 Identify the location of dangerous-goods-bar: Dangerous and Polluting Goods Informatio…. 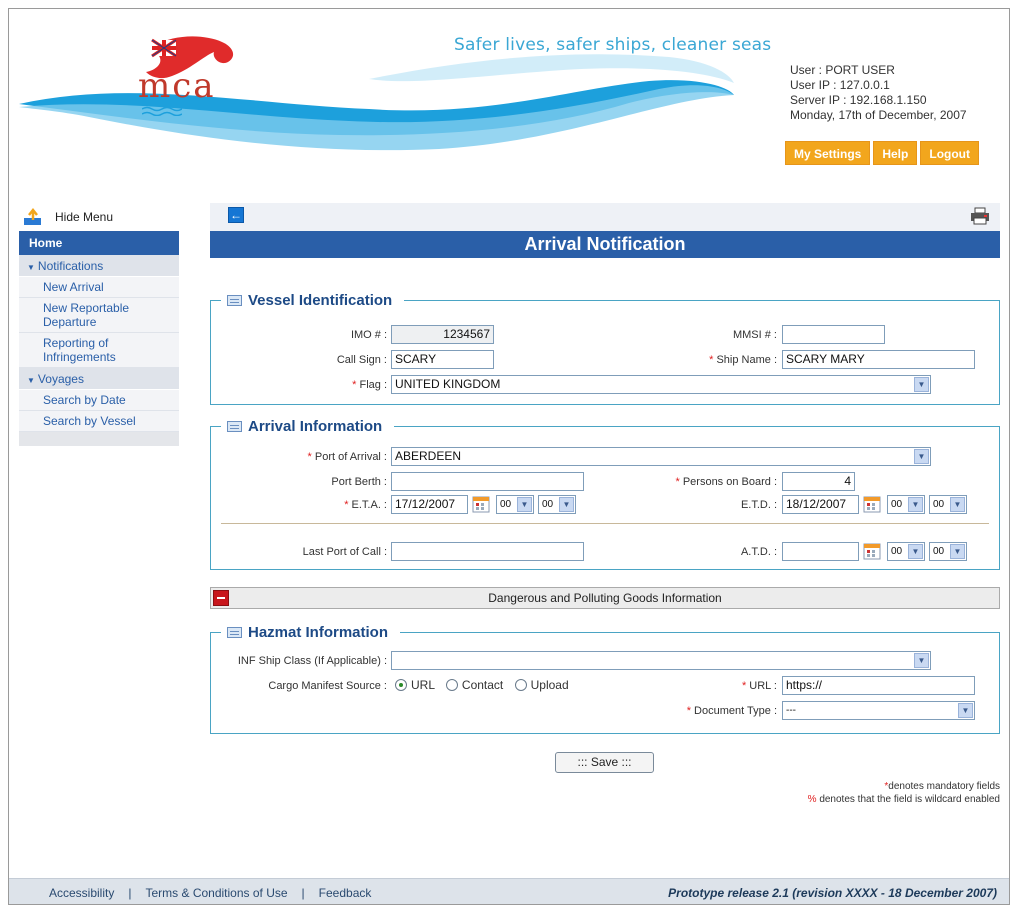
(605, 598).